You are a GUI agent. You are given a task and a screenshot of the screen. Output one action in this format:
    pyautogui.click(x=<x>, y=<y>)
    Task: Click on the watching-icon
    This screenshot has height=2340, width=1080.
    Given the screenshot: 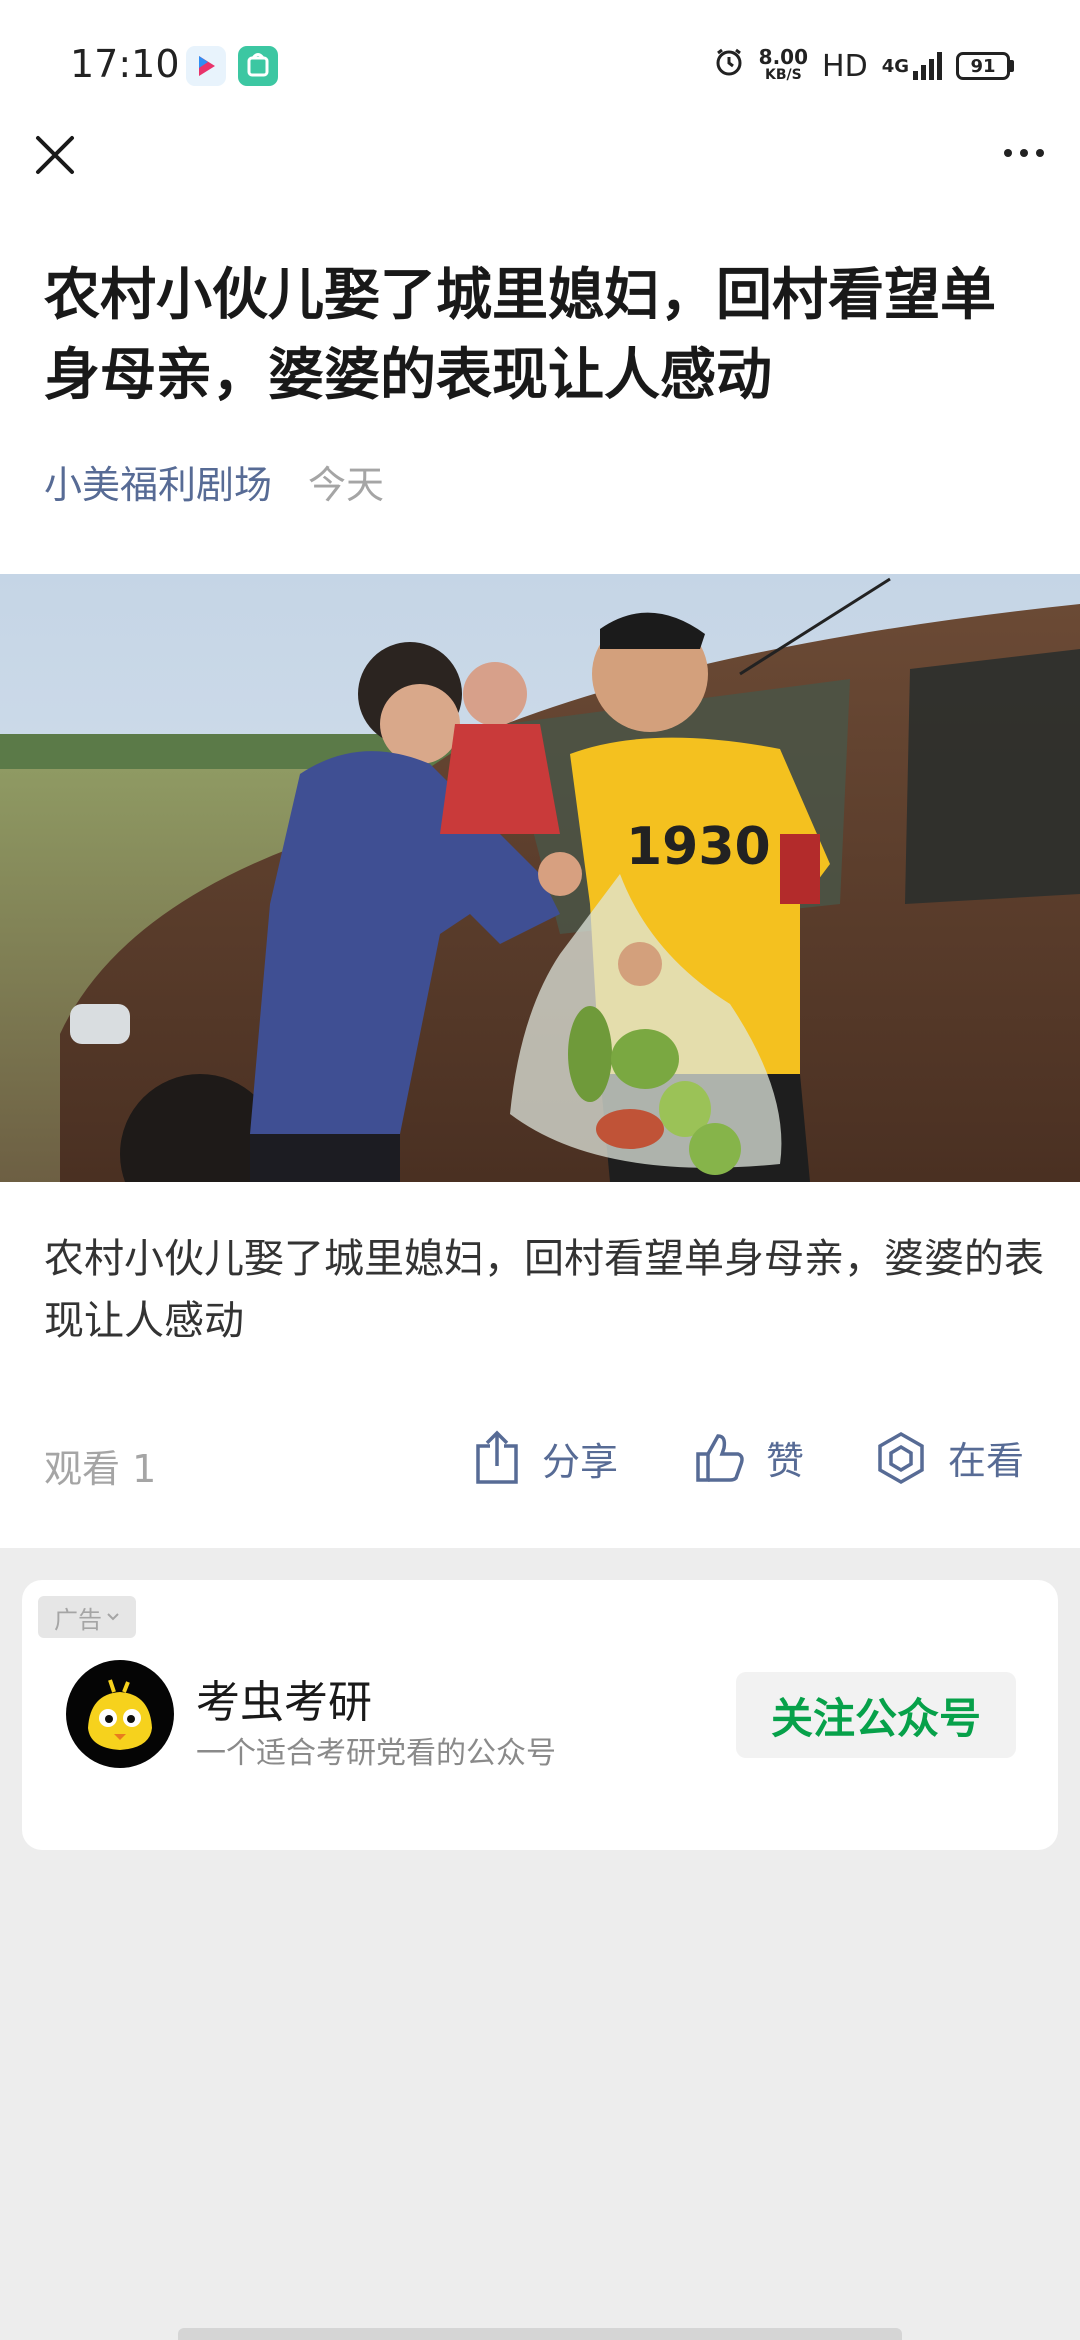 What is the action you would take?
    pyautogui.click(x=901, y=1457)
    